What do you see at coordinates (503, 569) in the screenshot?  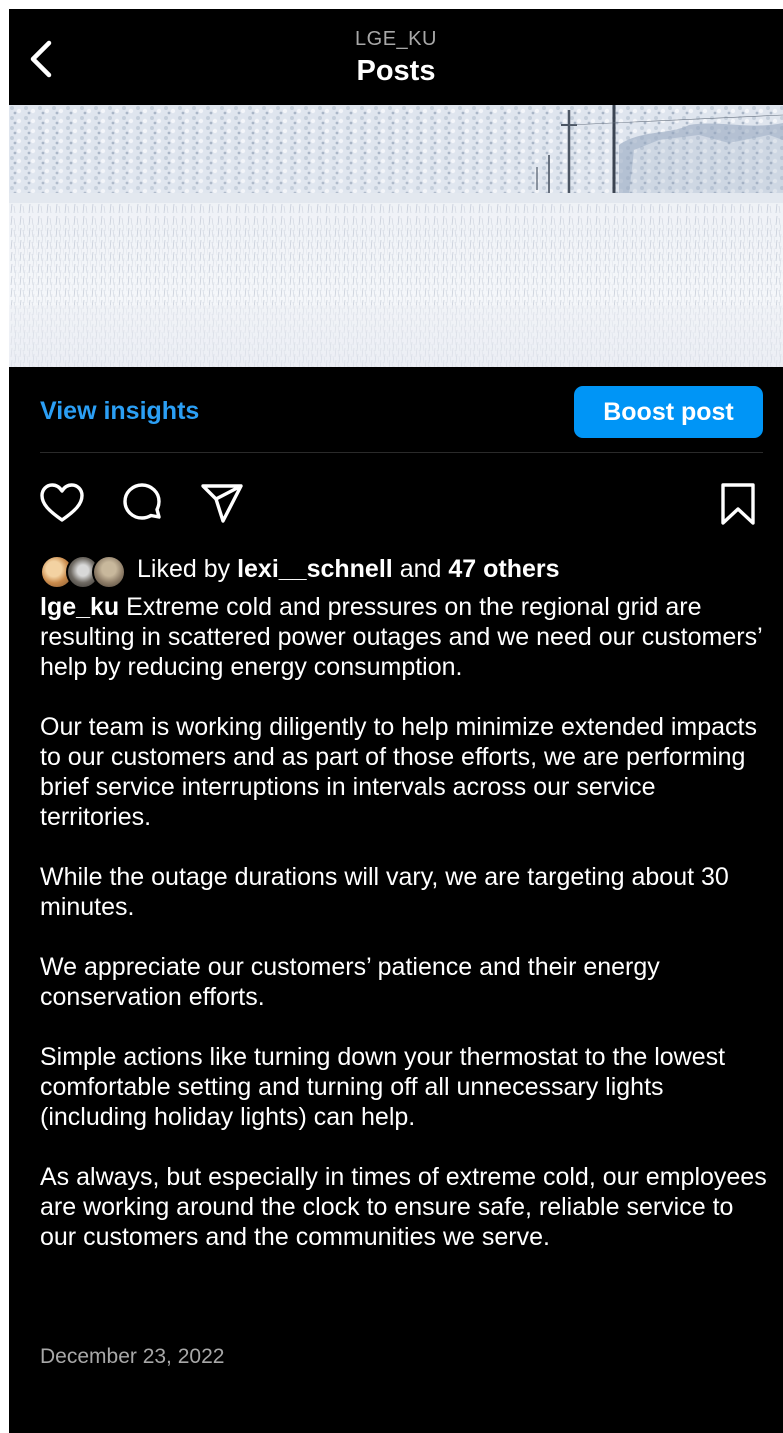 I see `likes-others-count: 47 others` at bounding box center [503, 569].